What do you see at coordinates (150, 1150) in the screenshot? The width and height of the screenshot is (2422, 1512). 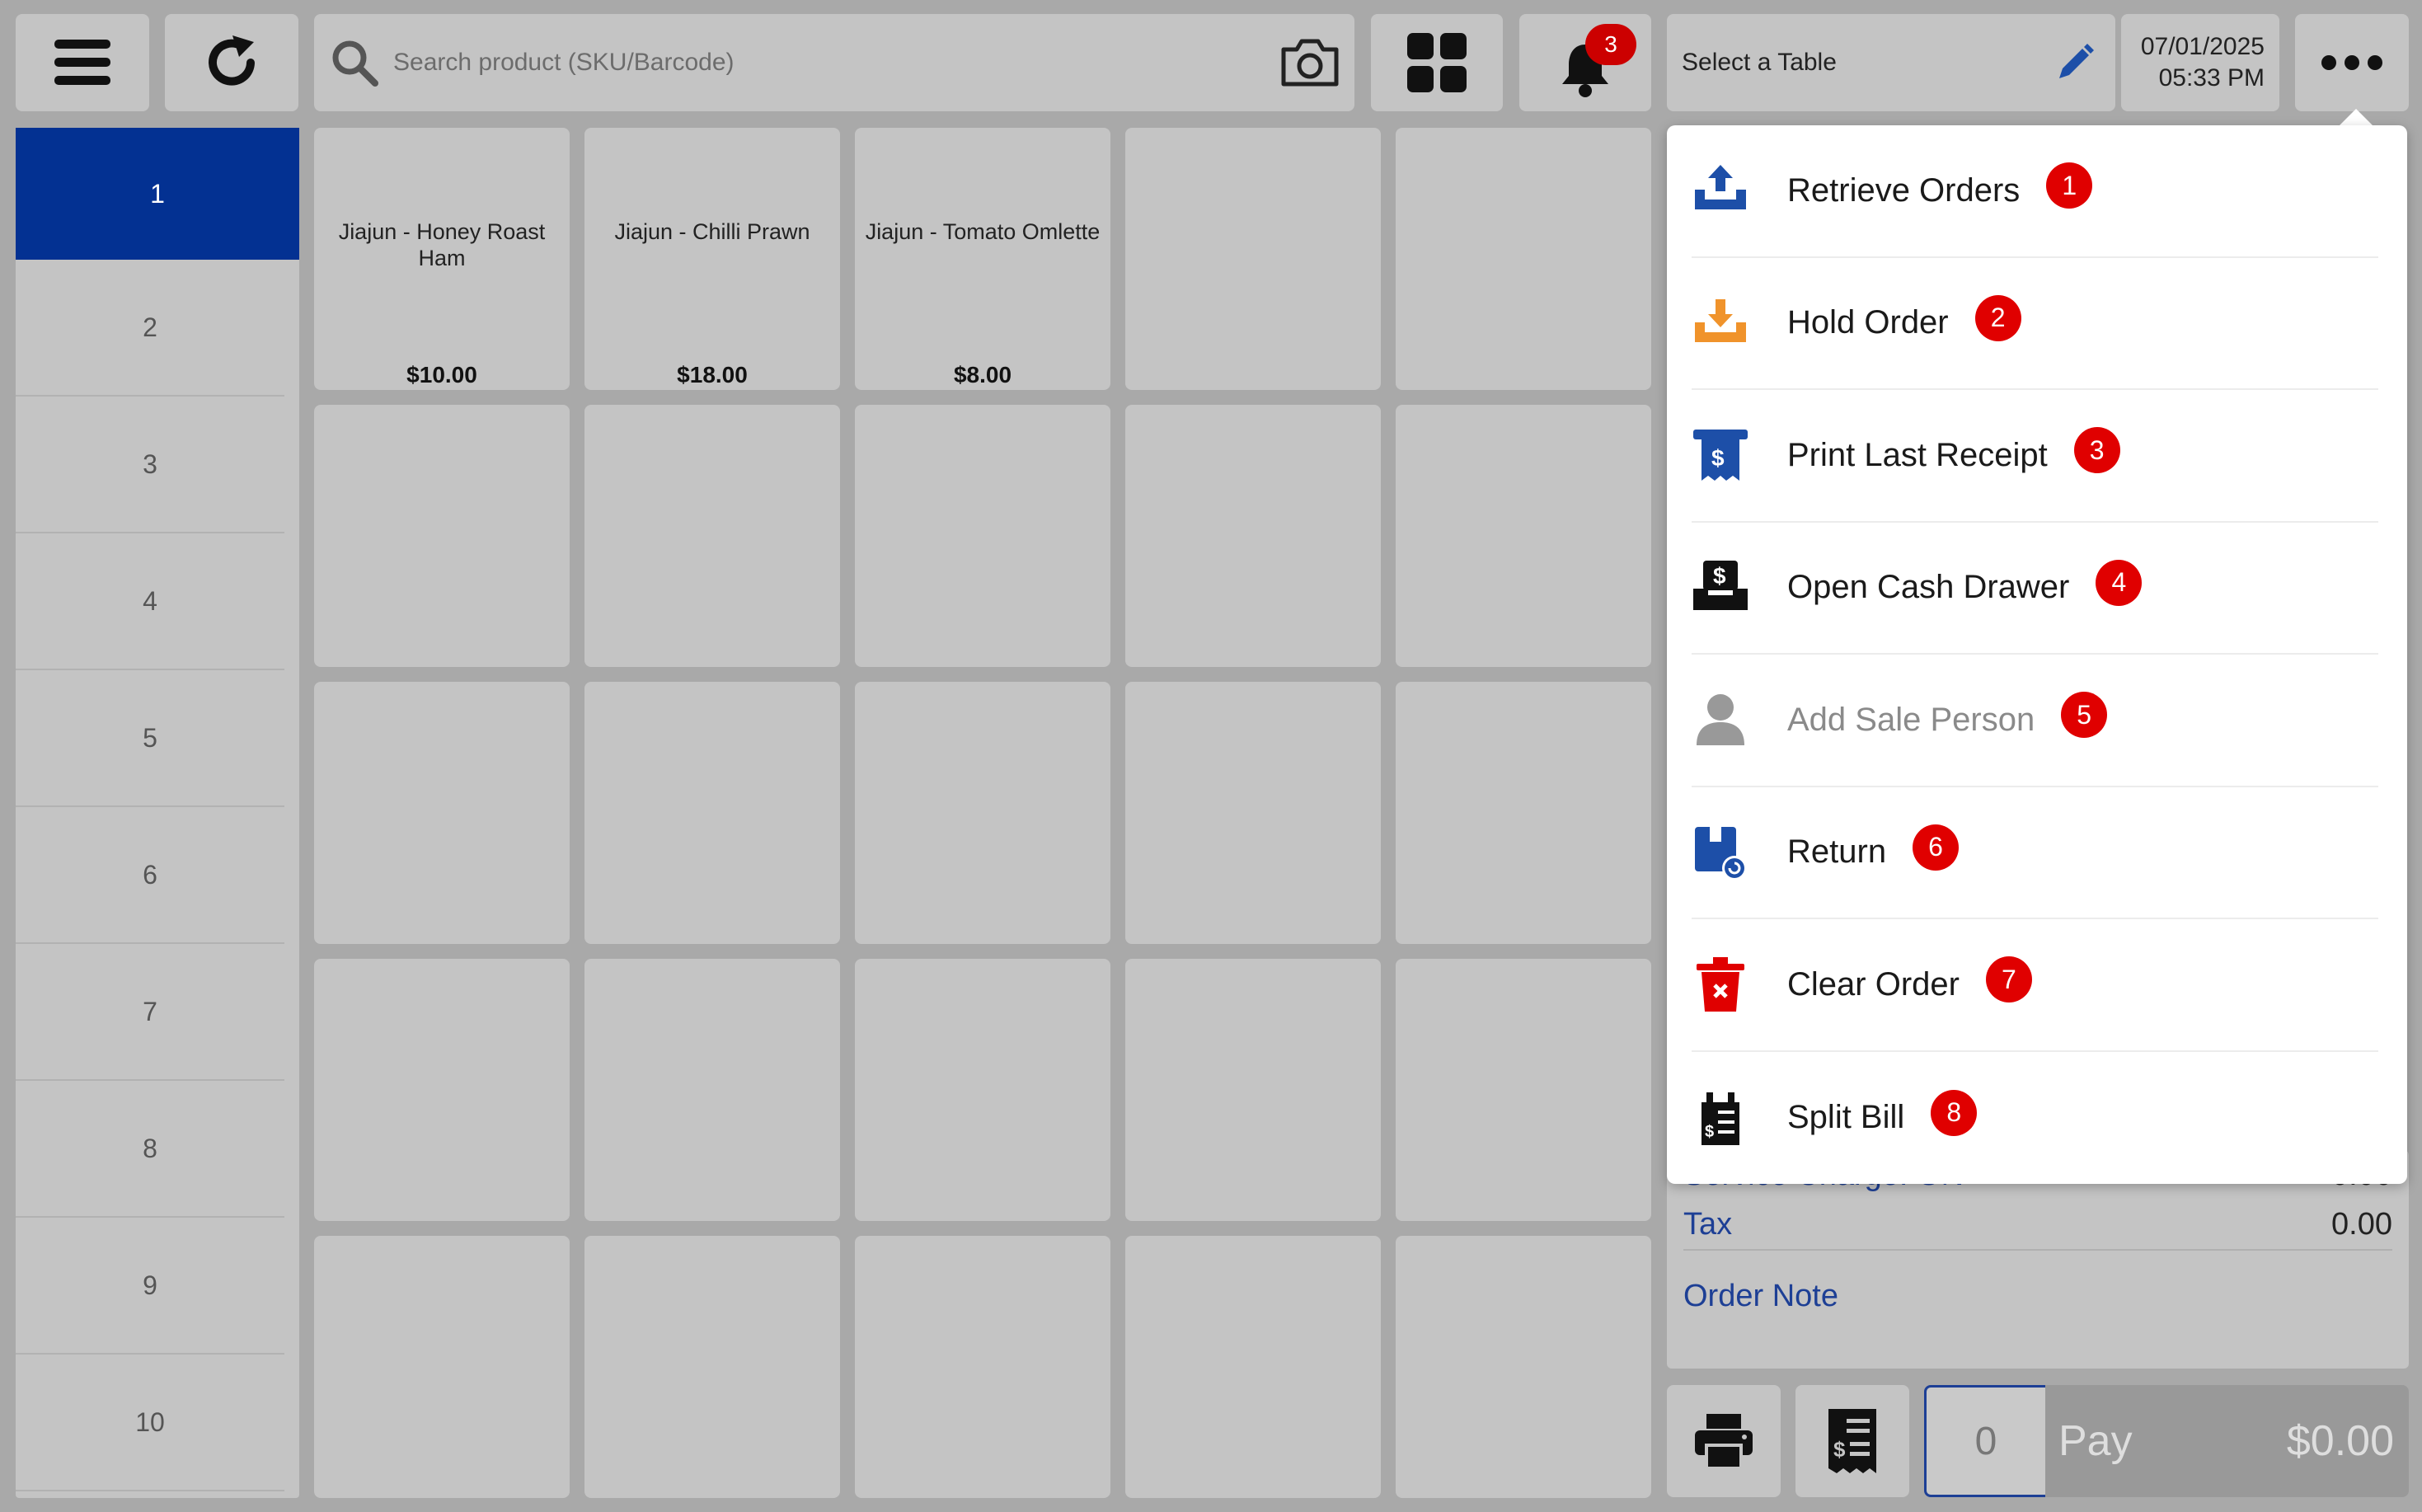 I see `category-tab-8: 8` at bounding box center [150, 1150].